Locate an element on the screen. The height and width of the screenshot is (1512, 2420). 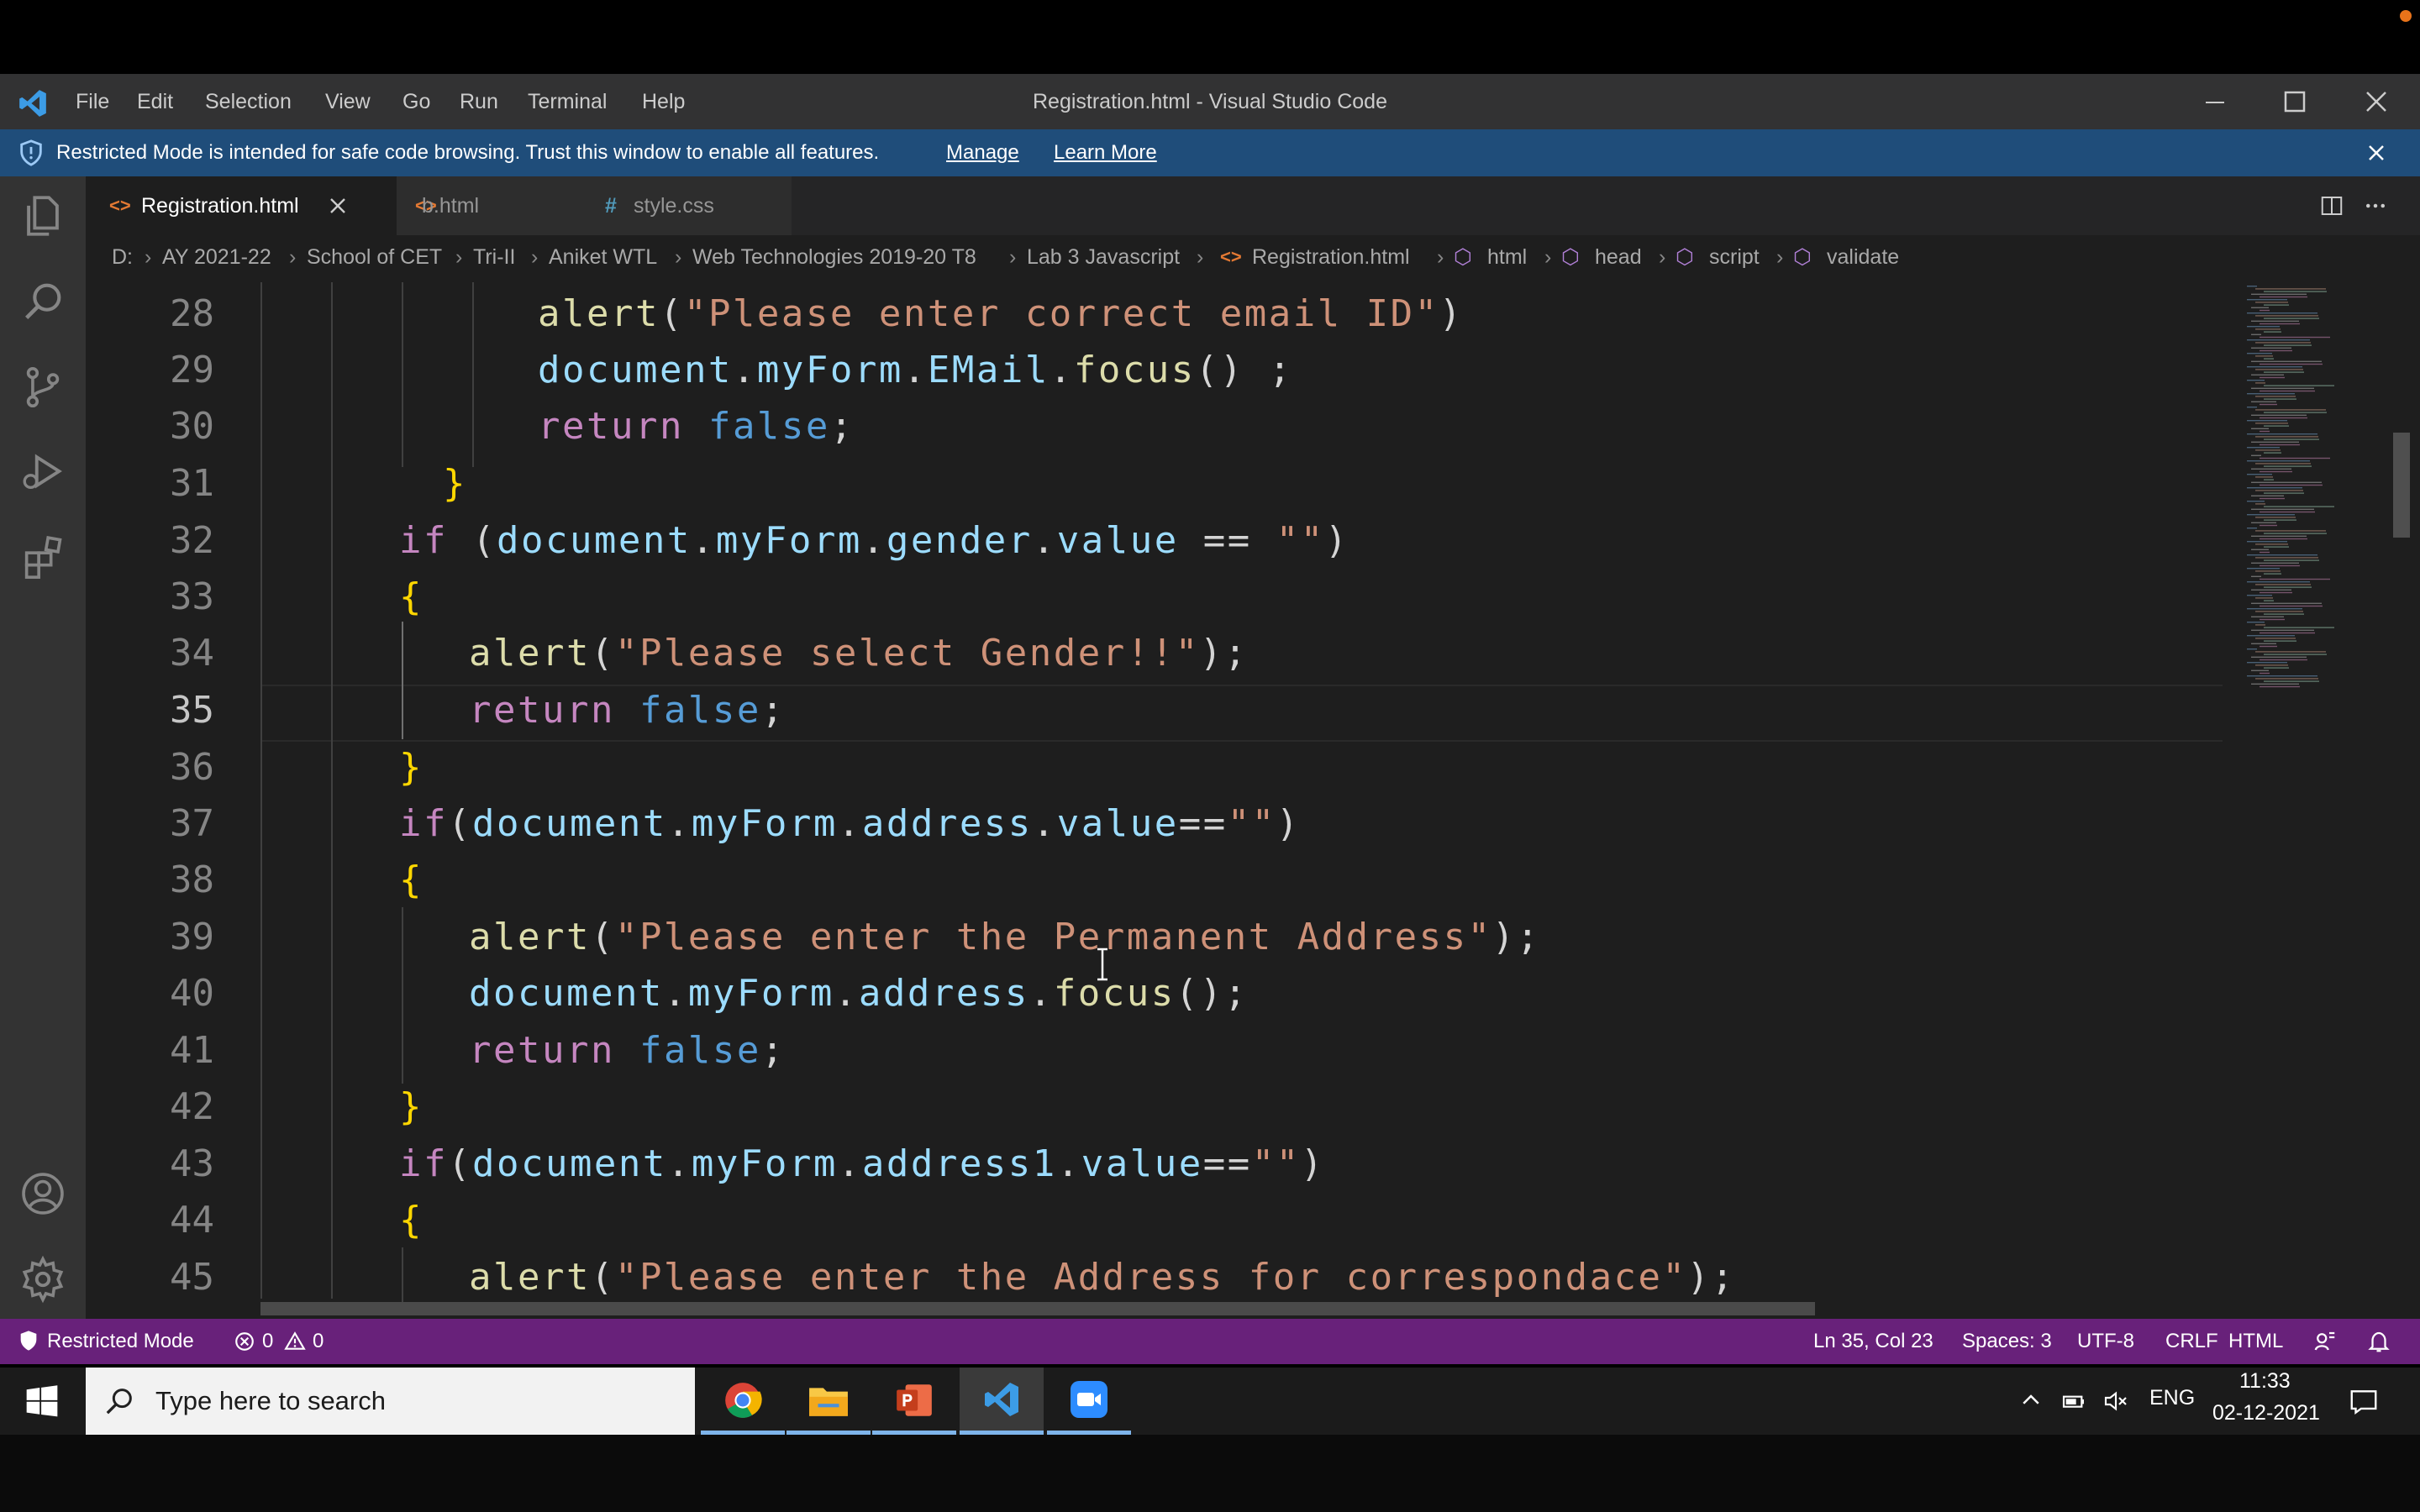
menu-help: Help is located at coordinates (663, 101).